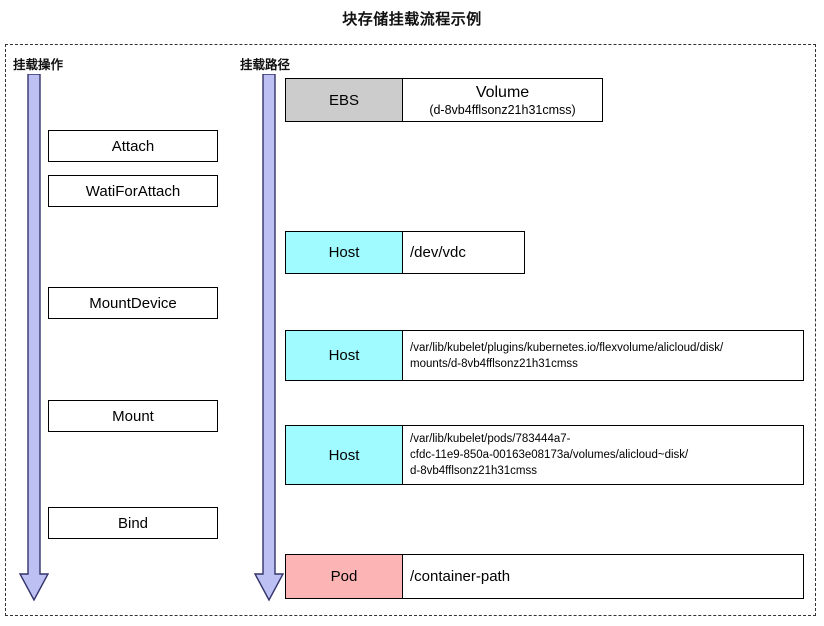 Image resolution: width=824 pixels, height=626 pixels. I want to click on operation-step-watiforattach: WatiForAttach, so click(133, 191).